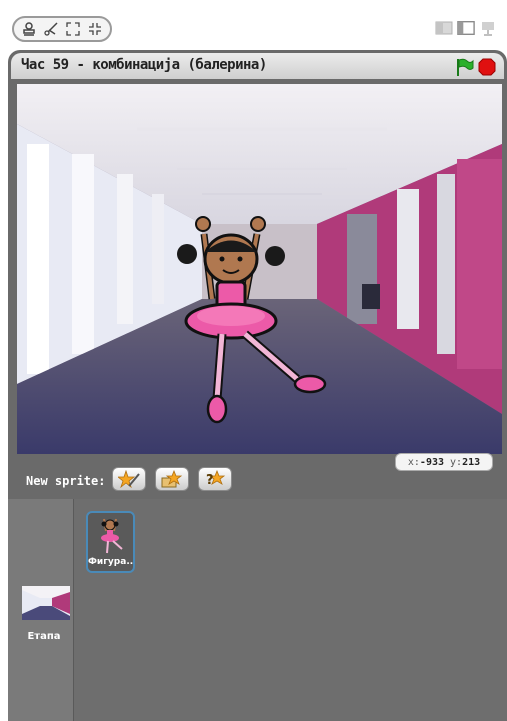 This screenshot has height=721, width=507. What do you see at coordinates (66, 481) in the screenshot?
I see `new-sprite-label: New sprite:` at bounding box center [66, 481].